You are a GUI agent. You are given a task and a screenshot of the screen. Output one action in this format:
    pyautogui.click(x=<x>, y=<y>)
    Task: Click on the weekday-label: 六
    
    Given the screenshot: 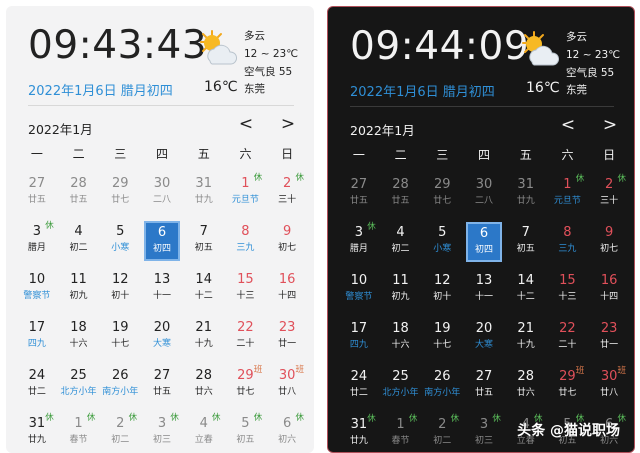 What is the action you would take?
    pyautogui.click(x=245, y=154)
    